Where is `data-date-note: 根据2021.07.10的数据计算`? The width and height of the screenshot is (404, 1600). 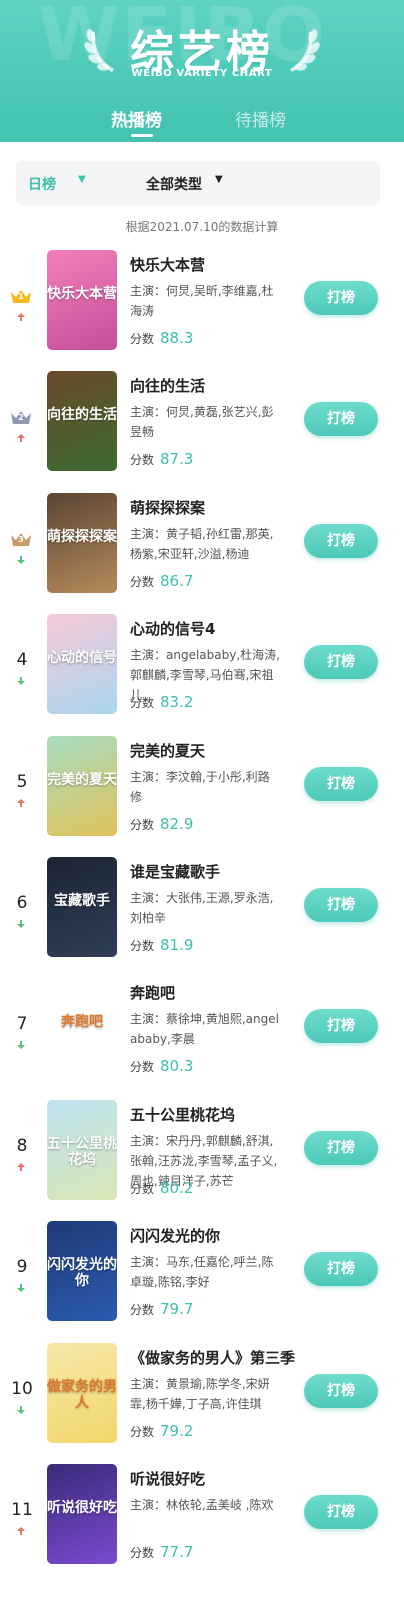 data-date-note: 根据2021.07.10的数据计算 is located at coordinates (202, 227).